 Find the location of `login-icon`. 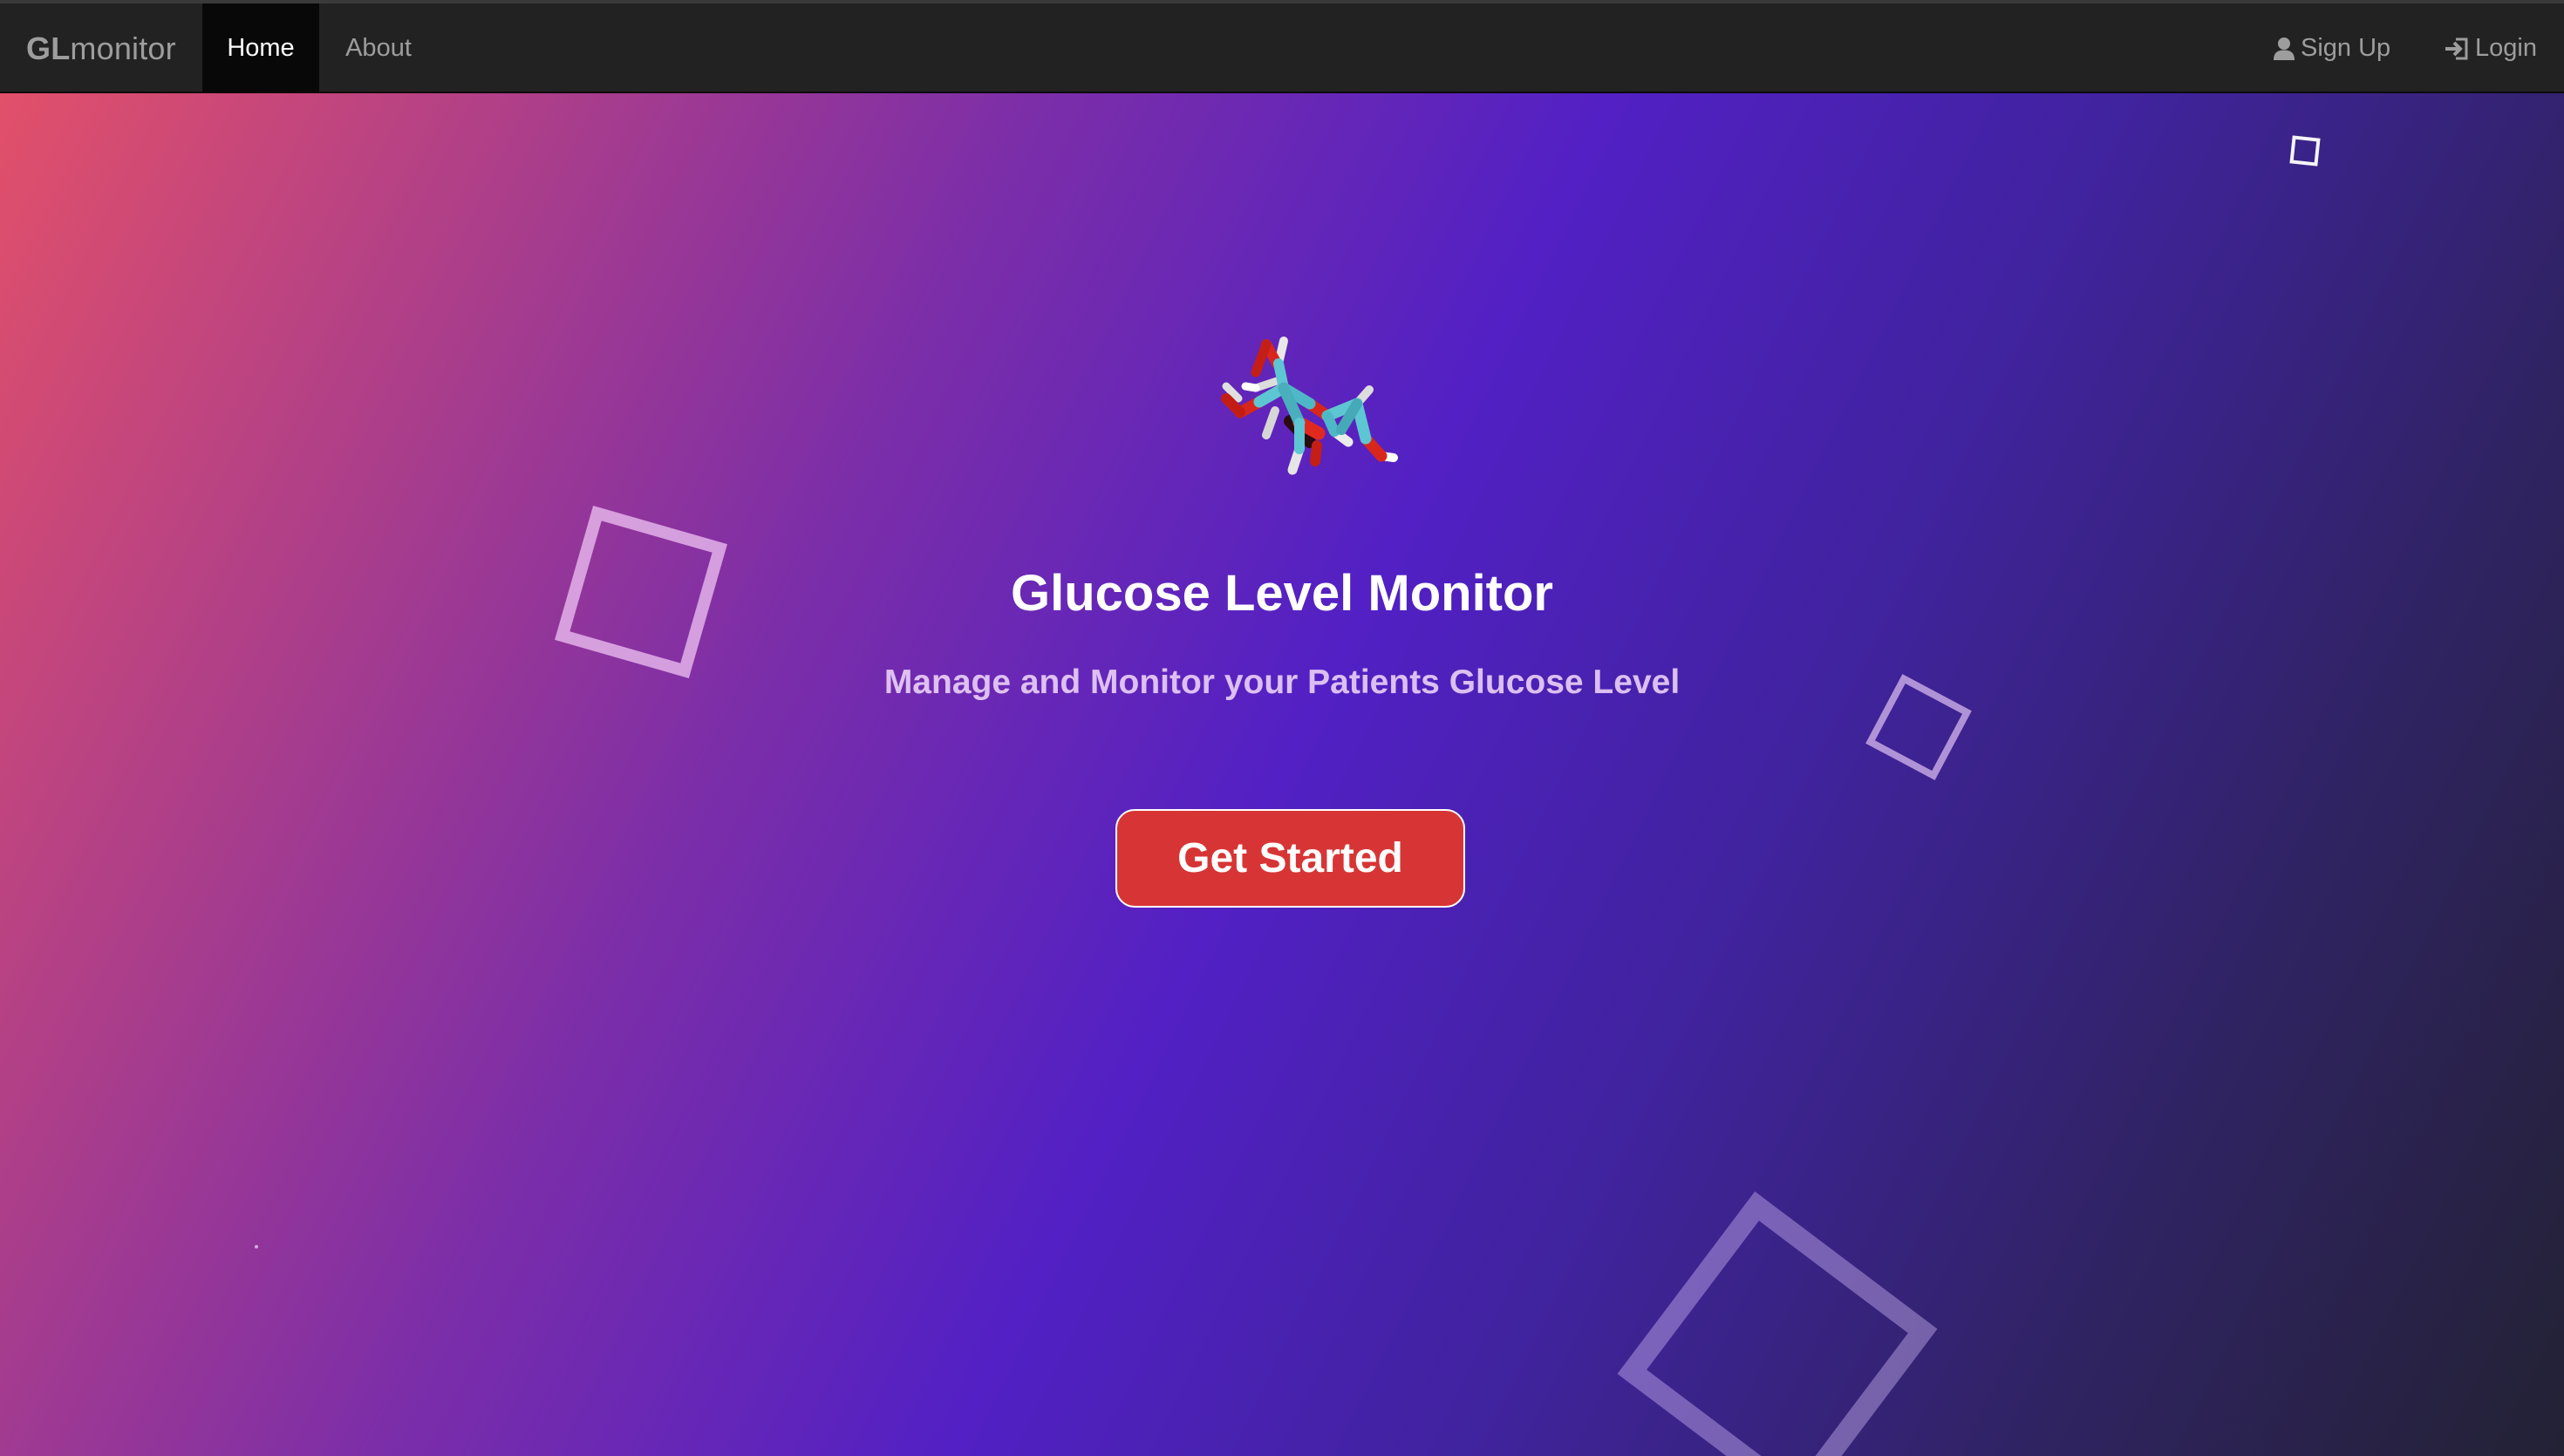

login-icon is located at coordinates (2457, 49).